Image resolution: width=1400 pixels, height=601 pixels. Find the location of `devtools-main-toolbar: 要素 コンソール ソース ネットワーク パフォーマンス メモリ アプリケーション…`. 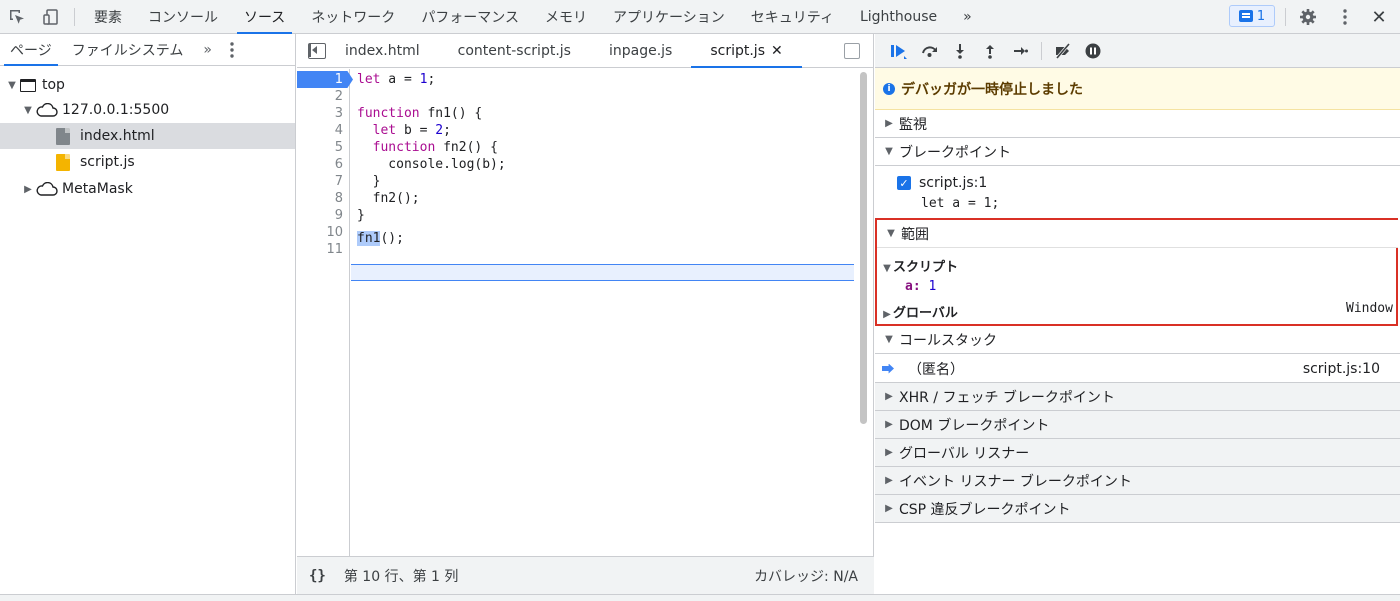

devtools-main-toolbar: 要素 コンソール ソース ネットワーク パフォーマンス メモリ アプリケーション… is located at coordinates (700, 17).